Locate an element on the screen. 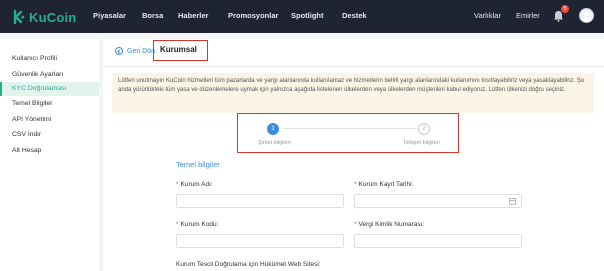 This screenshot has height=271, width=604. nav-news: Haberler is located at coordinates (193, 15).